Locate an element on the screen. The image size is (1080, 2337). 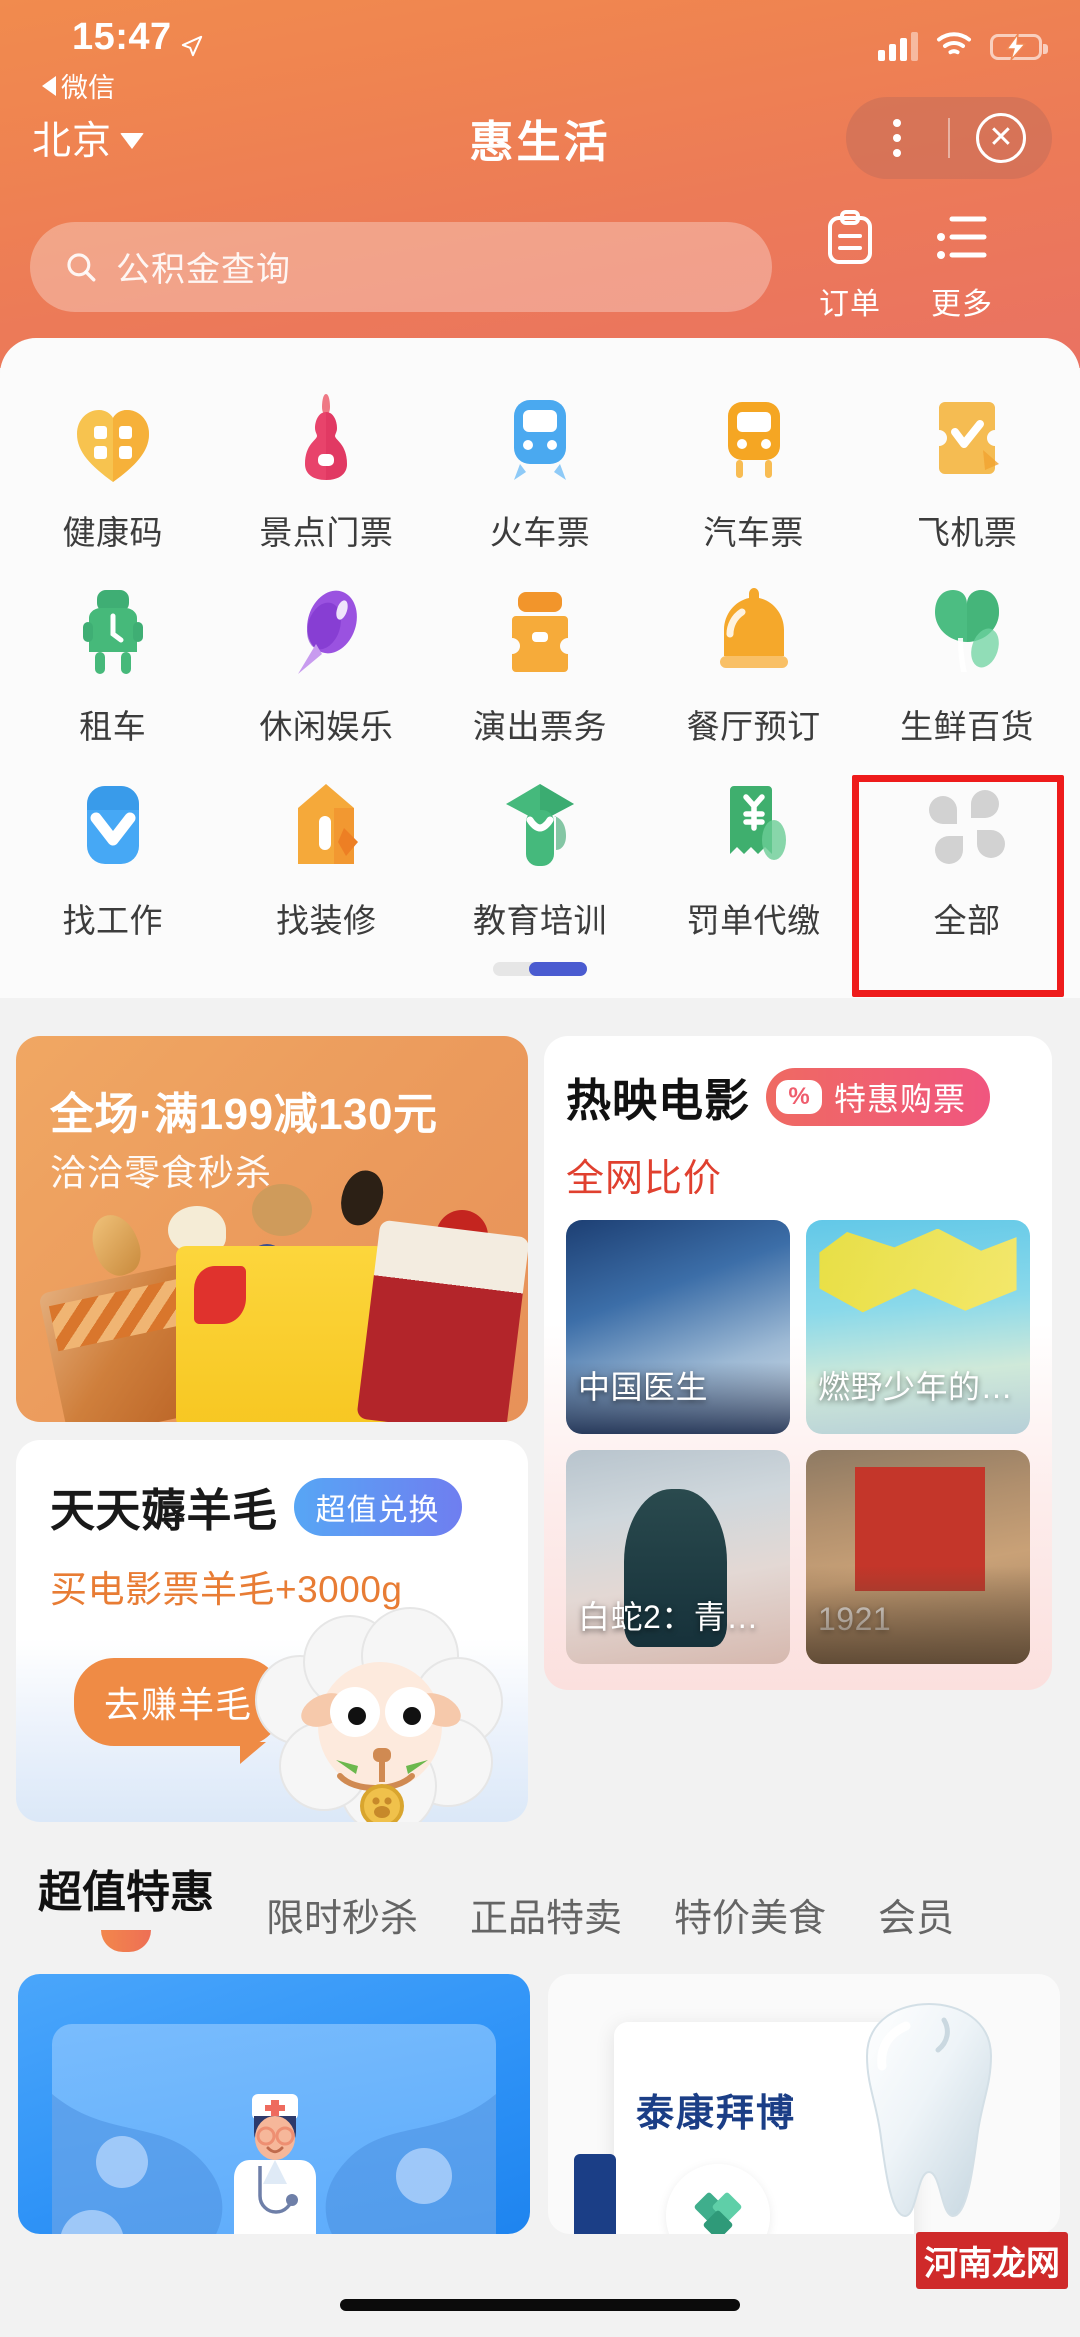
grid-item-label: 景点门票 is located at coordinates (326, 532).